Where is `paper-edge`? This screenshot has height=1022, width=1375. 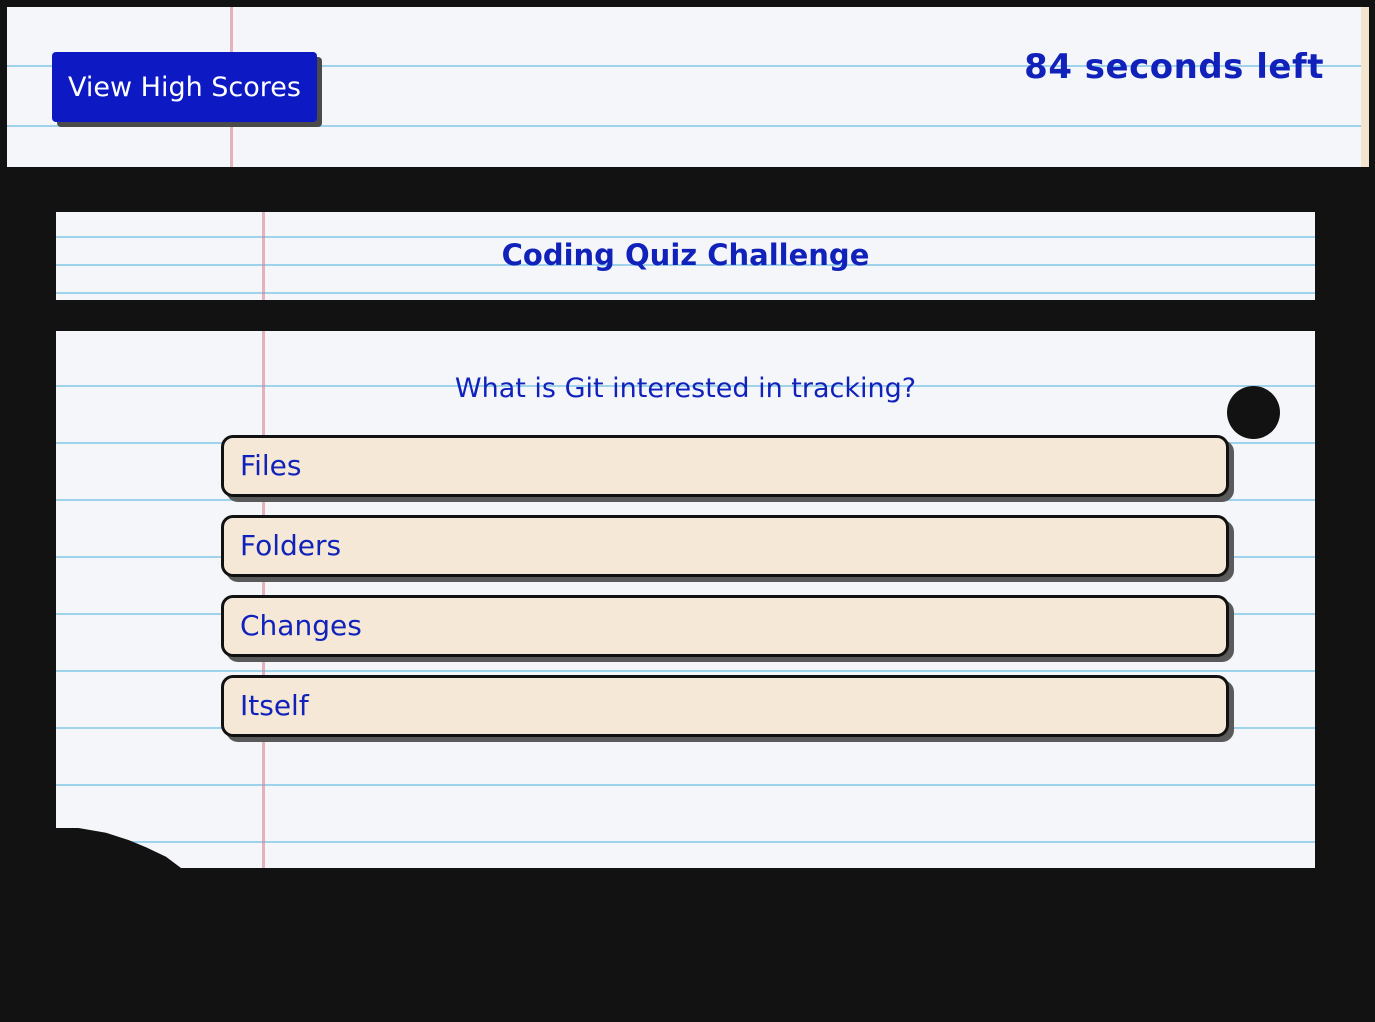 paper-edge is located at coordinates (1365, 87).